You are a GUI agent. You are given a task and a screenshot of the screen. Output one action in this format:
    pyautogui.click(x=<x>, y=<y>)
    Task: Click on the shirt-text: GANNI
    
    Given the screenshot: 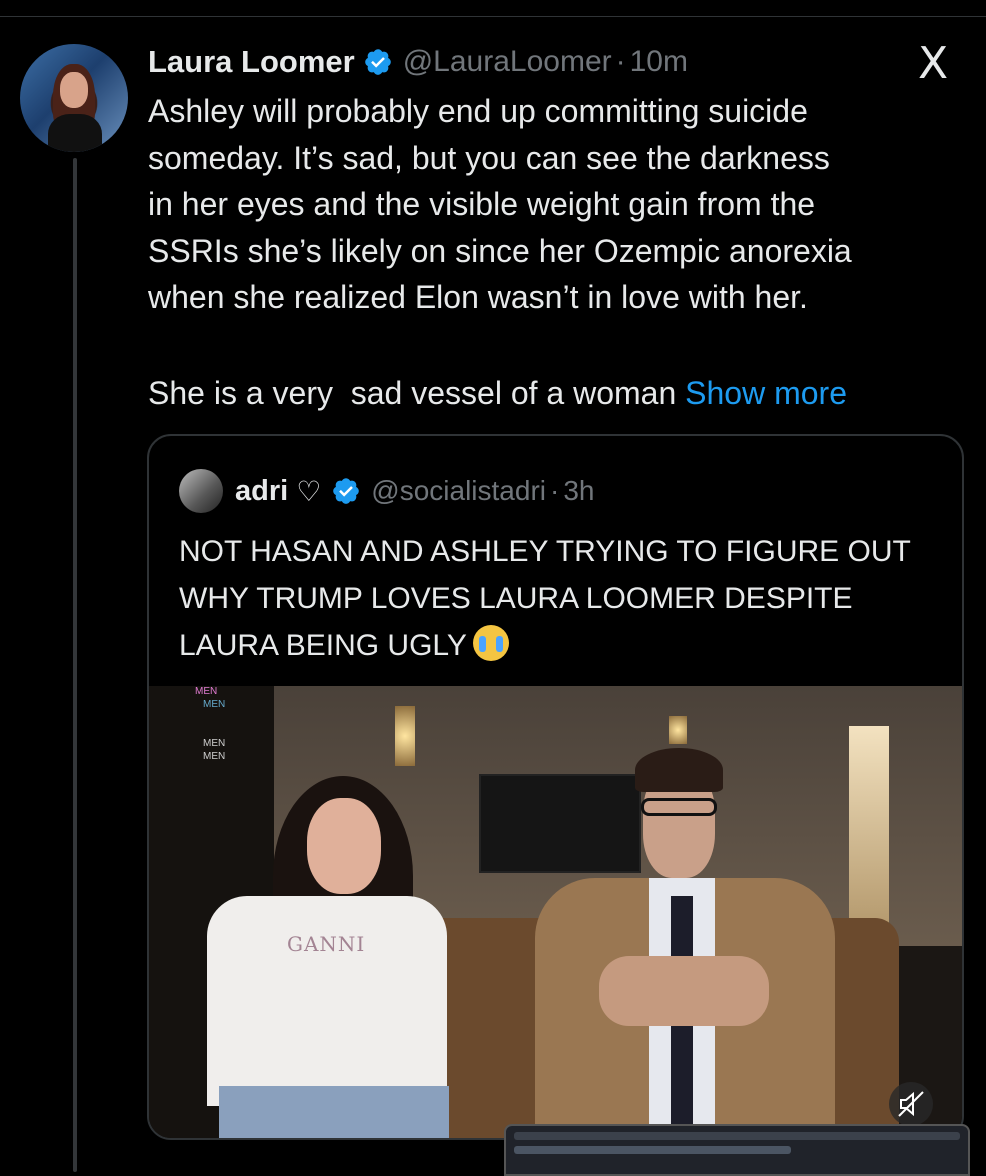 What is the action you would take?
    pyautogui.click(x=326, y=944)
    